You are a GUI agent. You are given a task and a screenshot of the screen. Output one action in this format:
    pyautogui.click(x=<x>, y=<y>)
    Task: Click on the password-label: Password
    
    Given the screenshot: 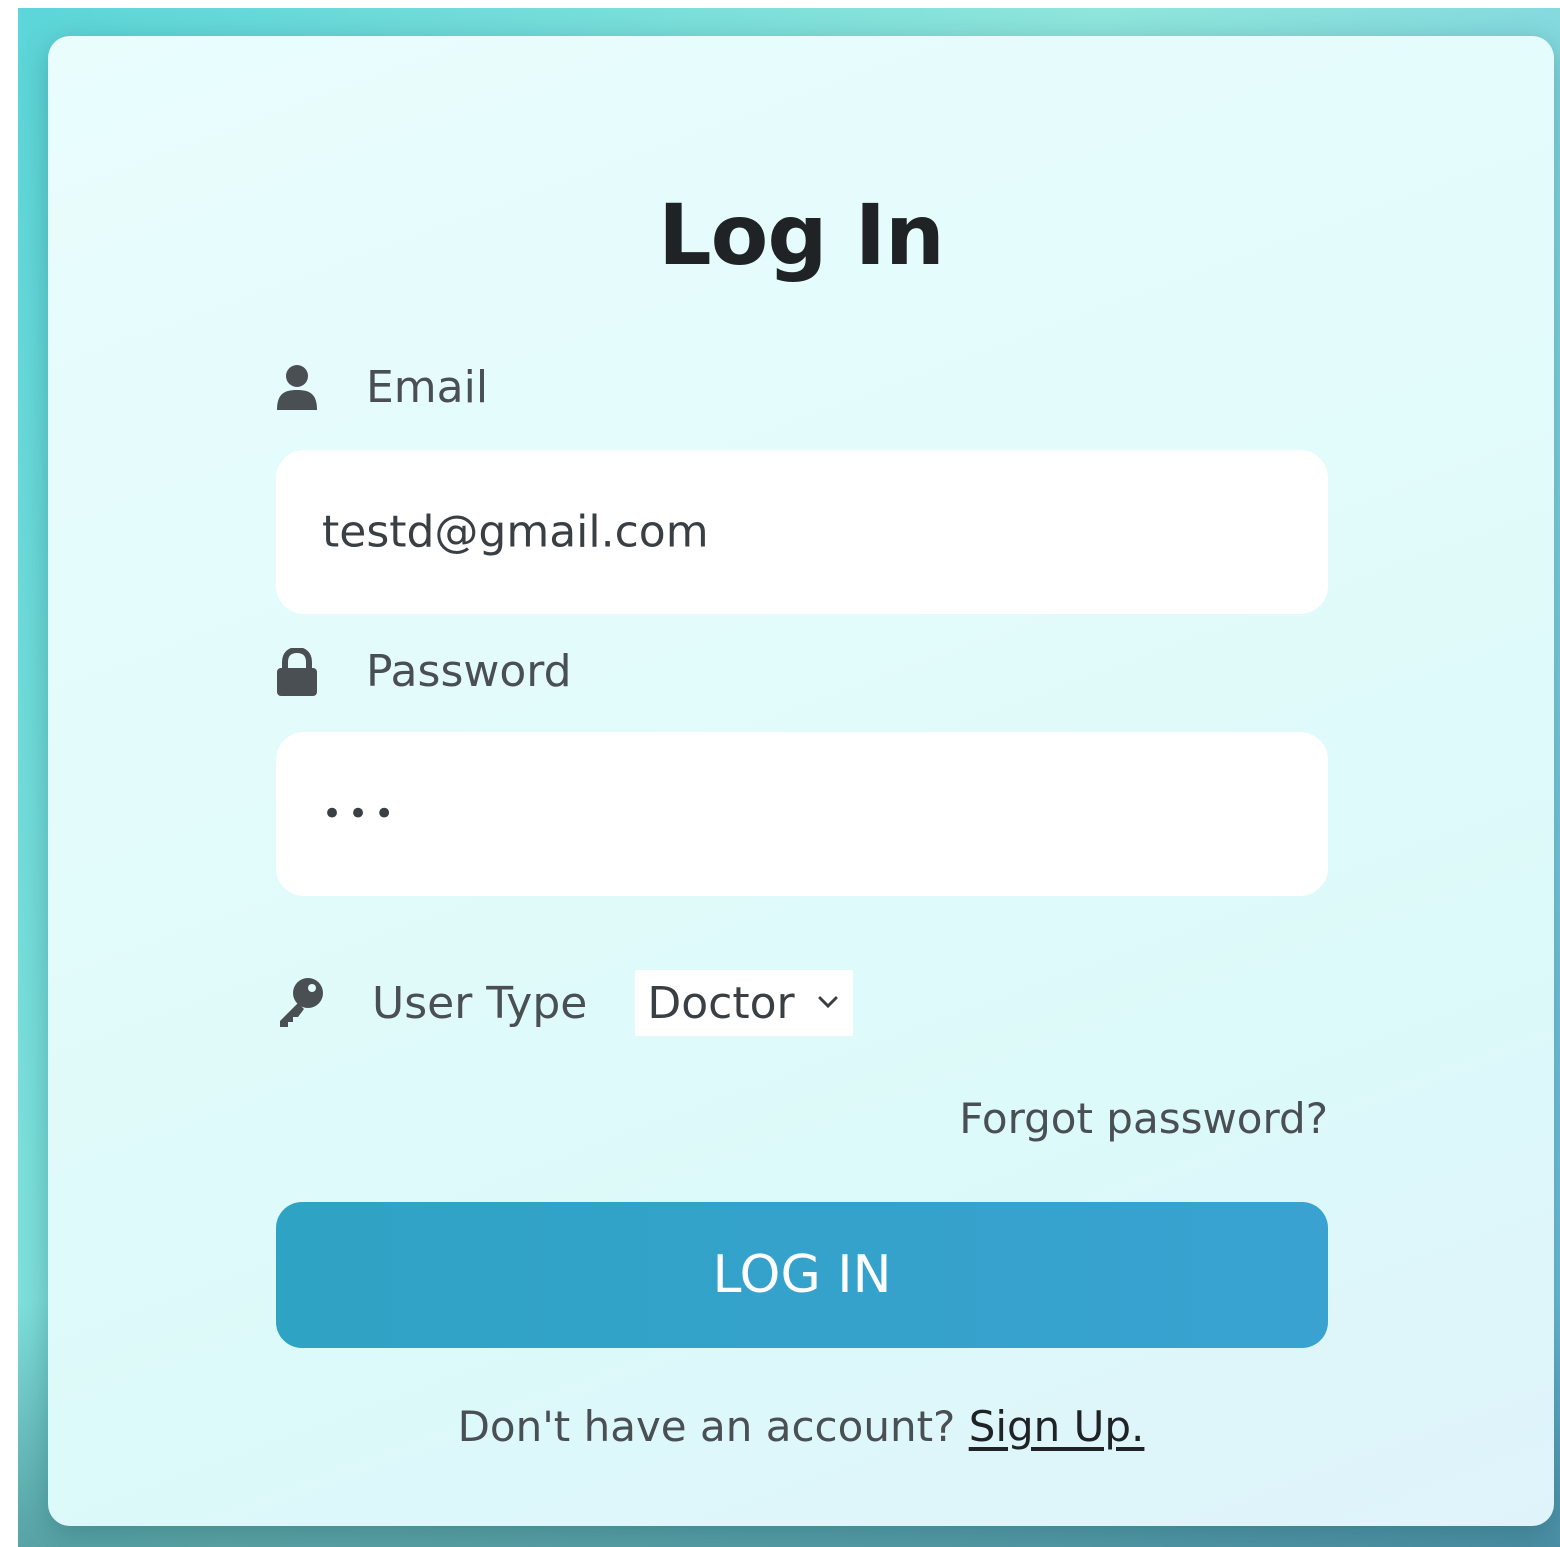 What is the action you would take?
    pyautogui.click(x=469, y=671)
    